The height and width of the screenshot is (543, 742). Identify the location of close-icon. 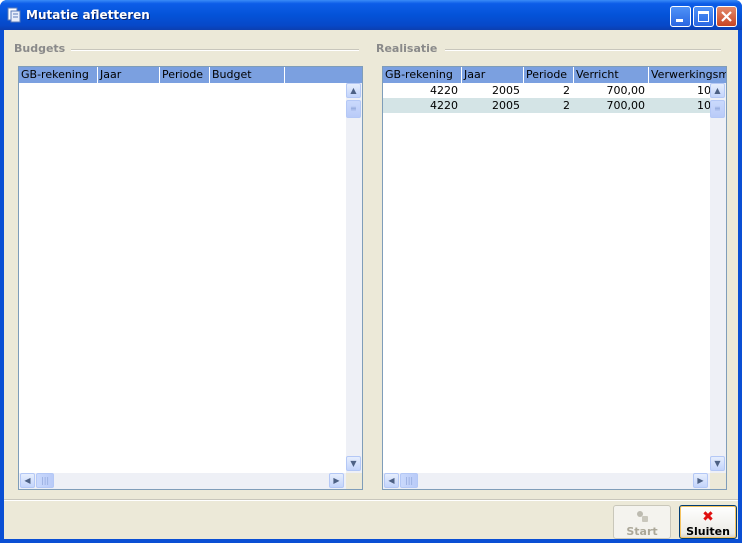
(726, 16).